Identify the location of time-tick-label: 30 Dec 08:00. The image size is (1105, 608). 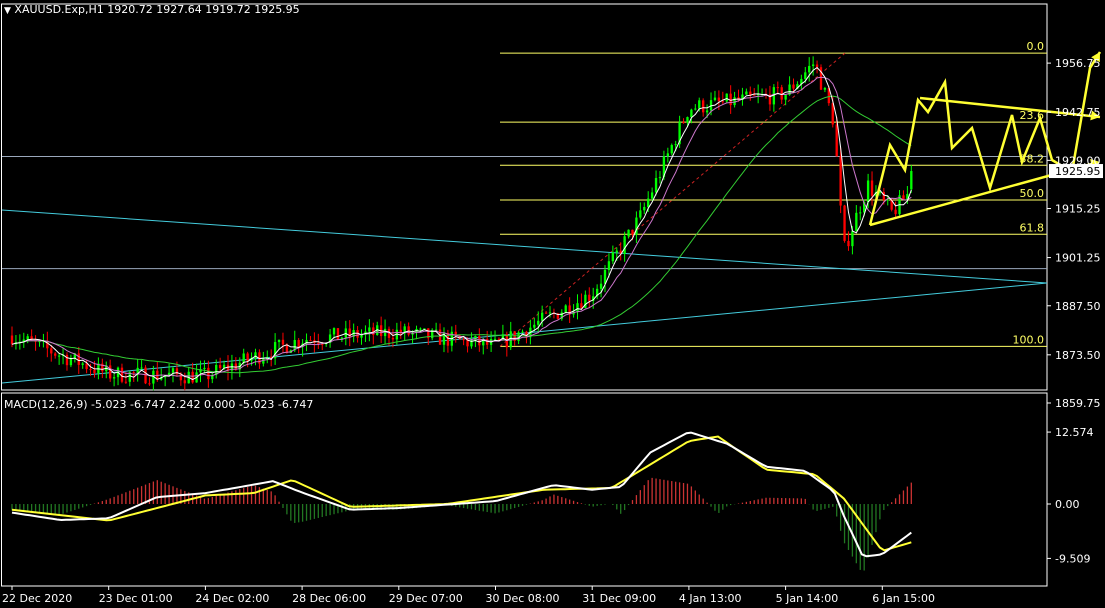
(523, 598).